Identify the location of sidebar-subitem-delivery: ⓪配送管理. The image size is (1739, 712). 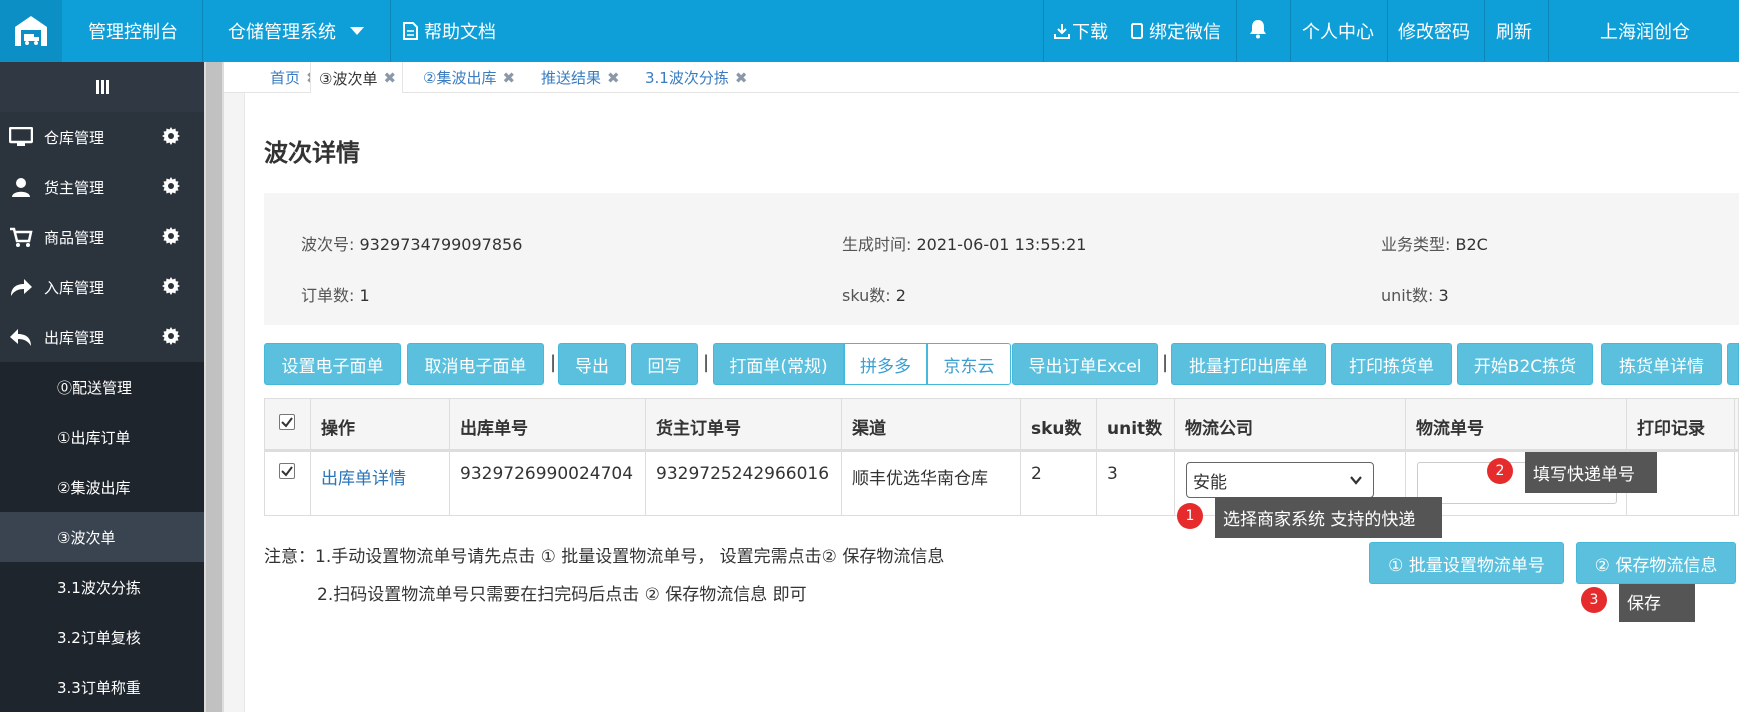
(102, 387).